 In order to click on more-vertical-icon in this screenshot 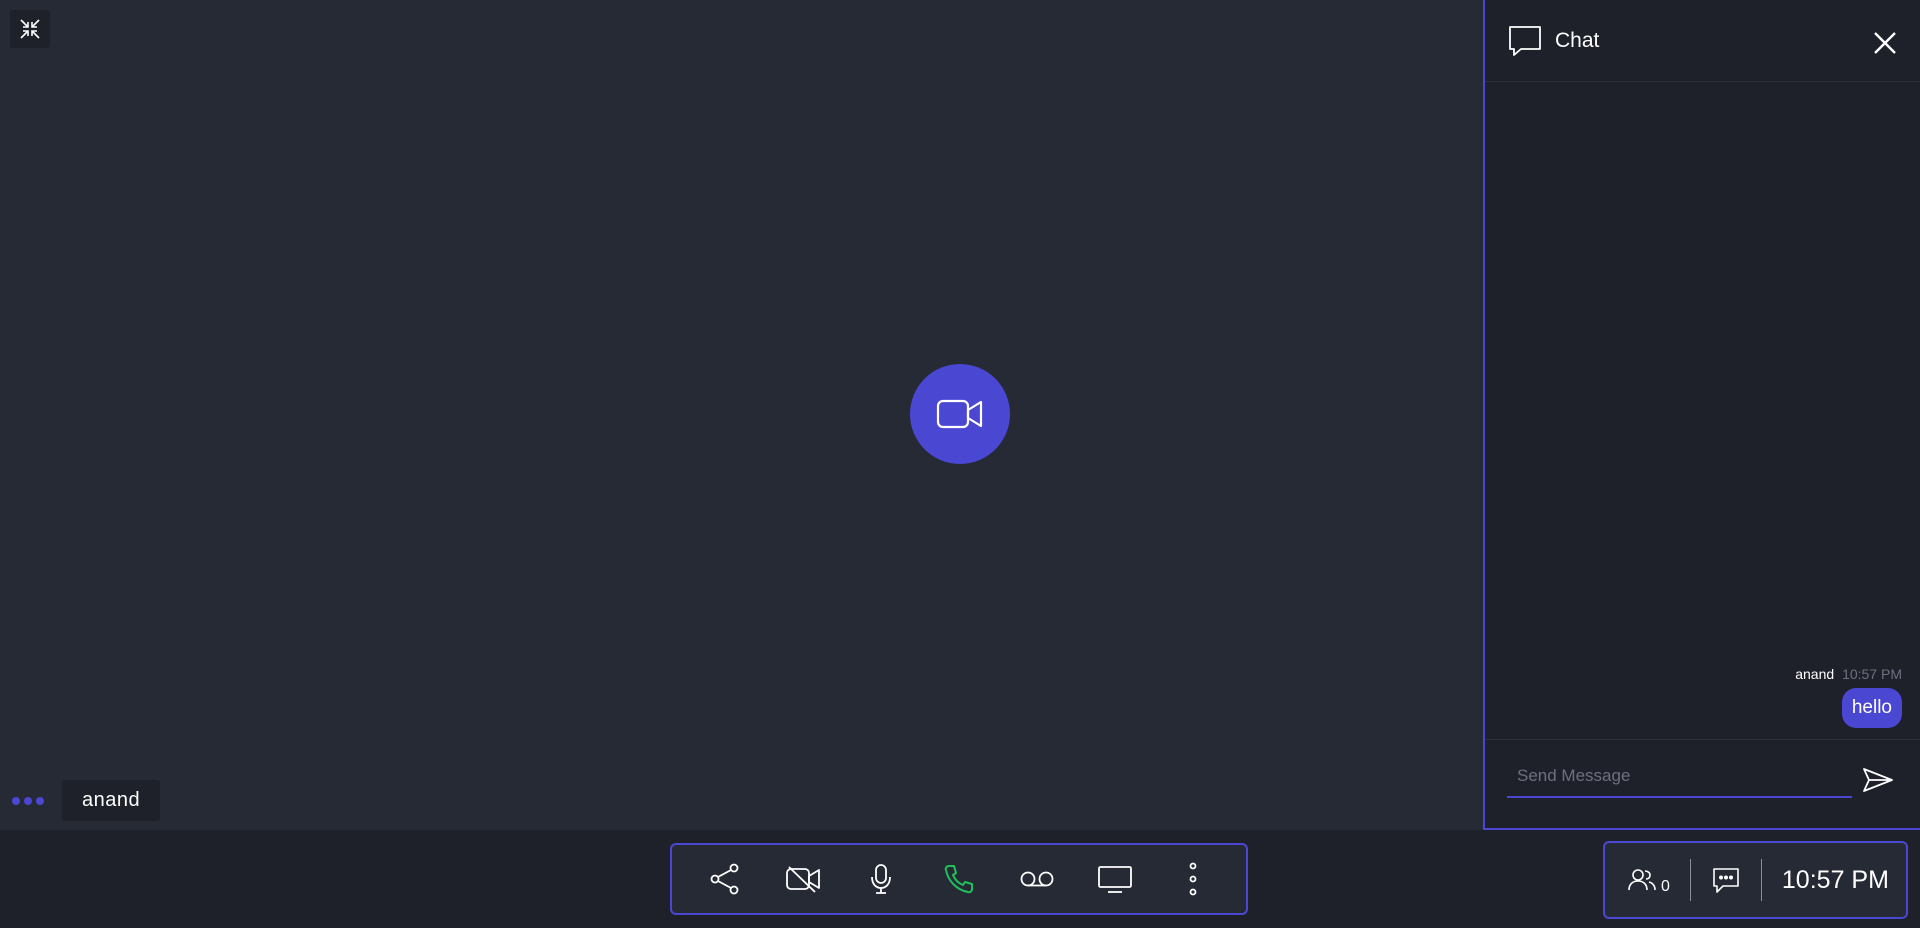, I will do `click(1193, 879)`.